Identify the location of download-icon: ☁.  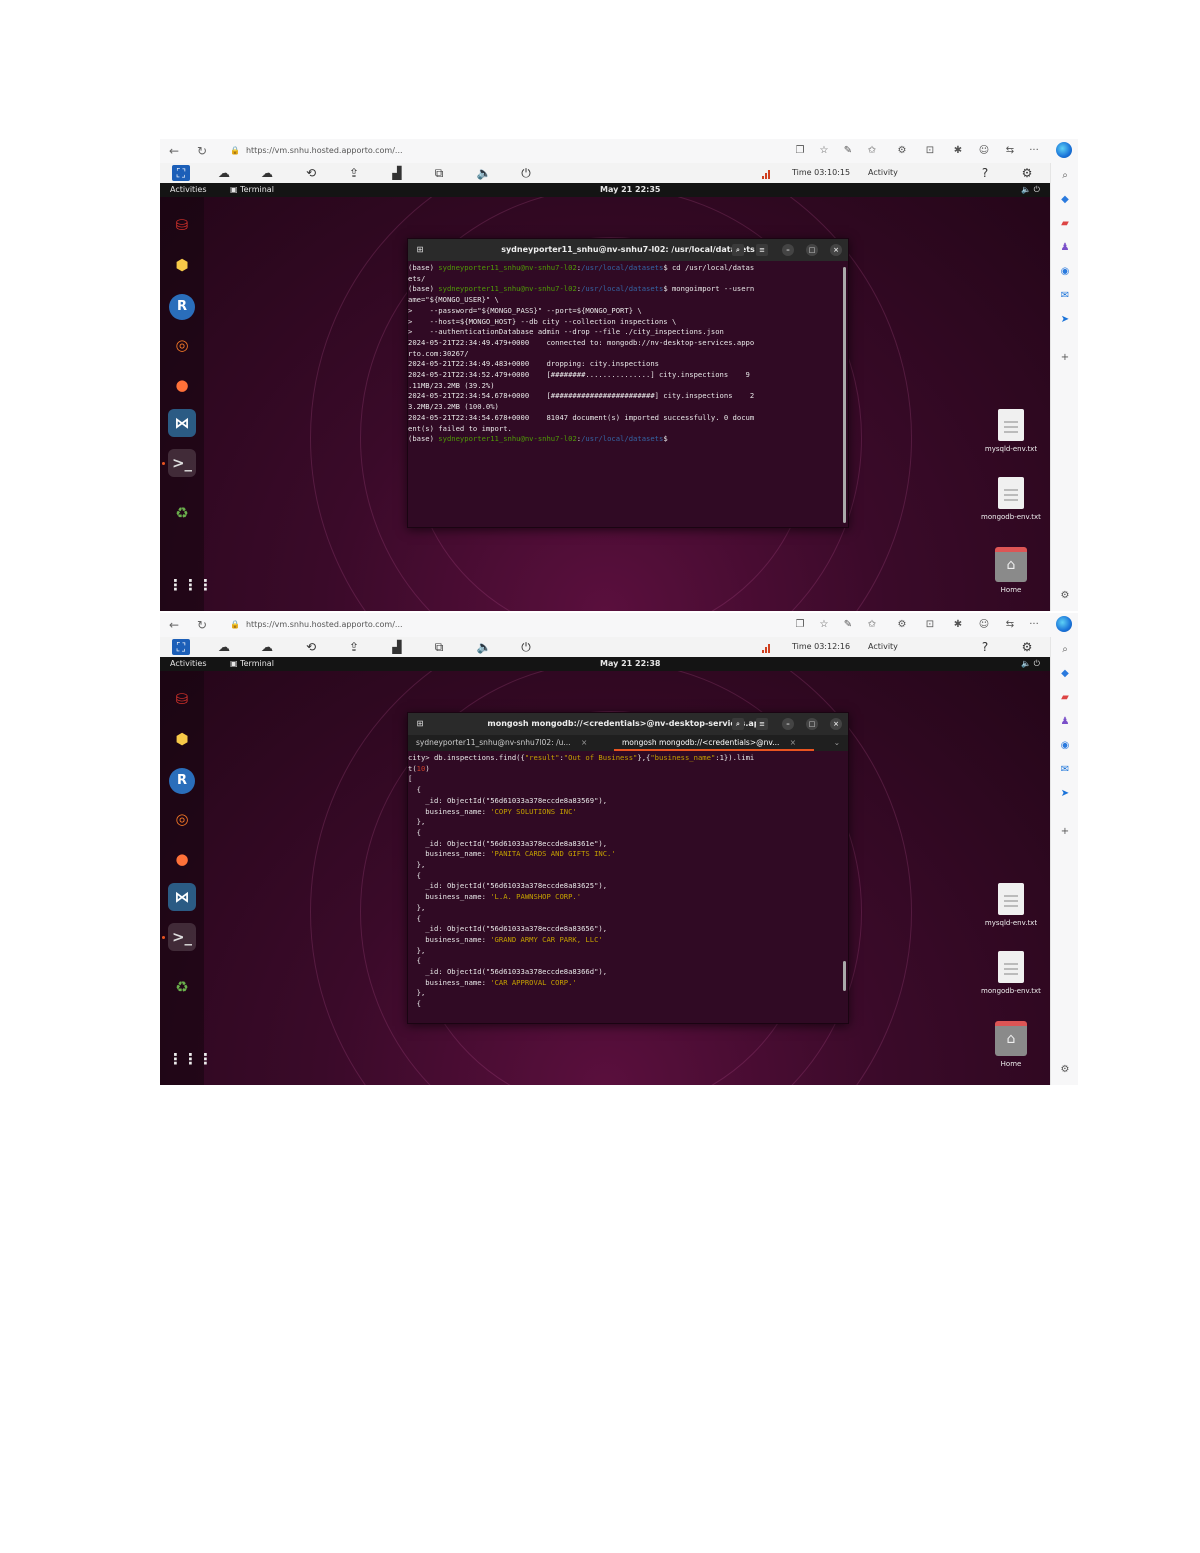
(267, 173).